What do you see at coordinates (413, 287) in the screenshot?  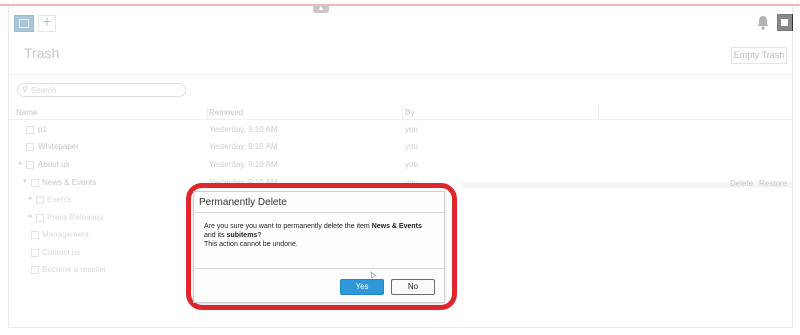 I see `no-button: No` at bounding box center [413, 287].